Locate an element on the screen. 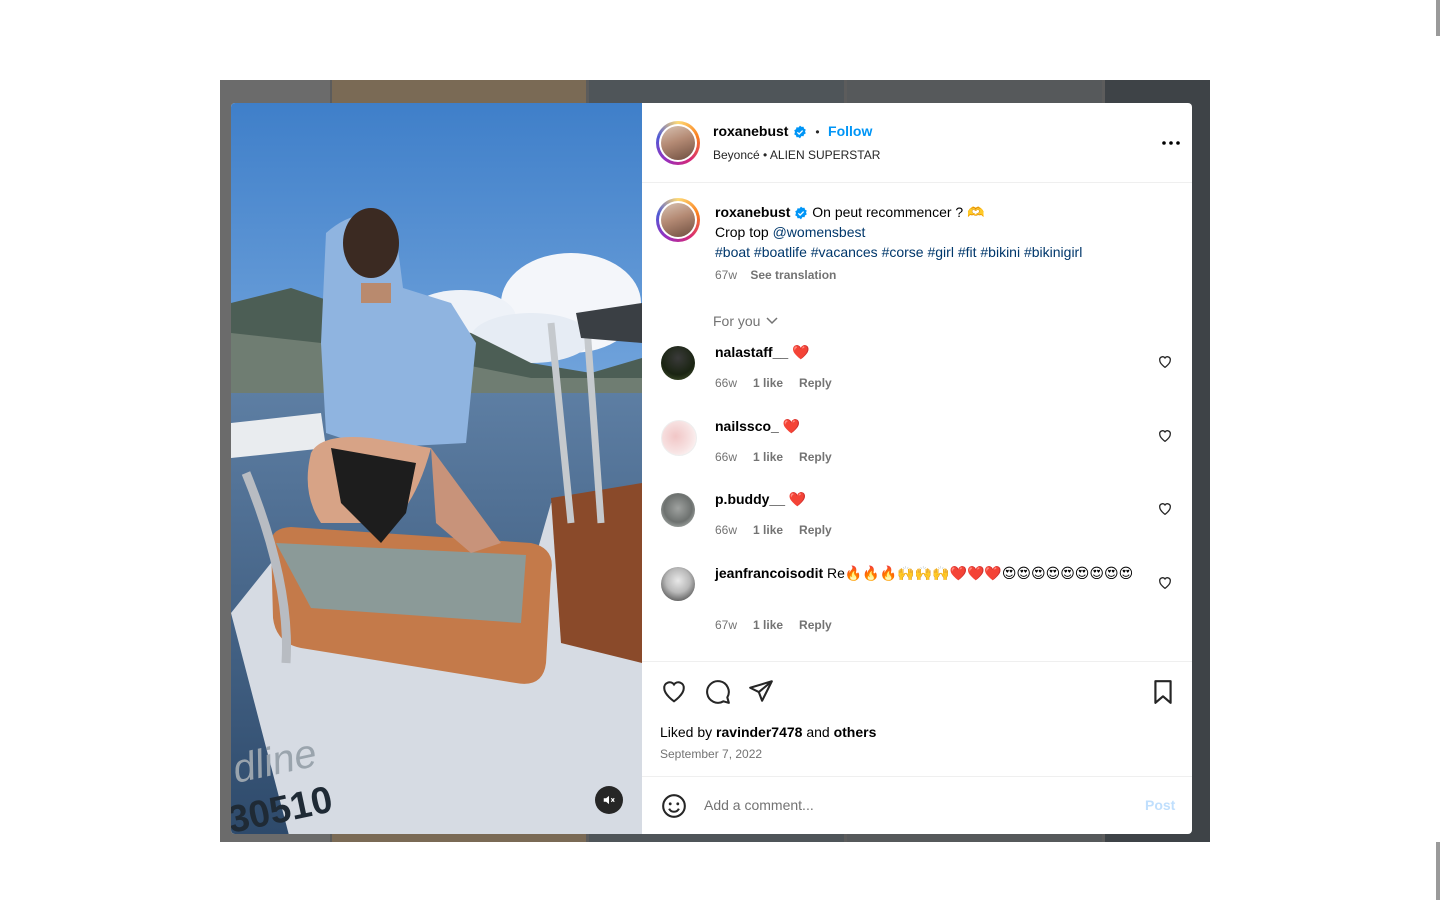  commenter-username: nailssco_ is located at coordinates (747, 426).